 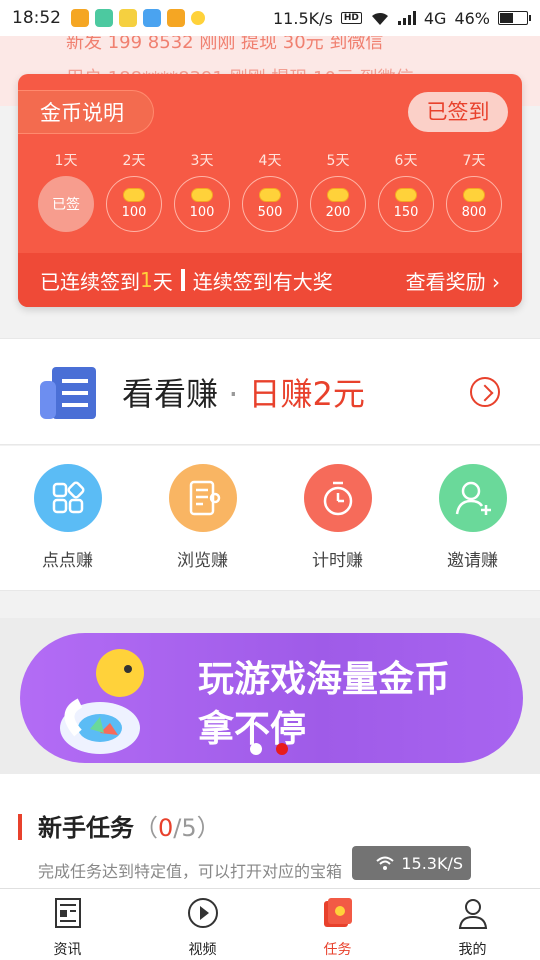 I want to click on grid-item: 计时赚, so click(x=337, y=518).